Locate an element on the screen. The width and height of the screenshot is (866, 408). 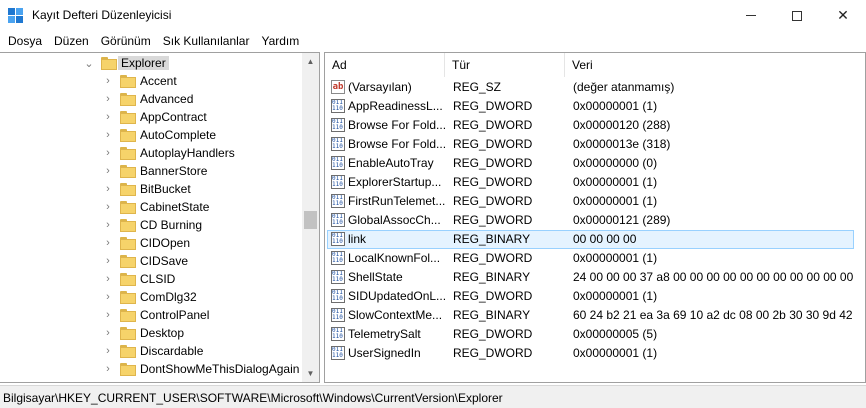
scroll-down-icon: ▼ is located at coordinates (310, 373).